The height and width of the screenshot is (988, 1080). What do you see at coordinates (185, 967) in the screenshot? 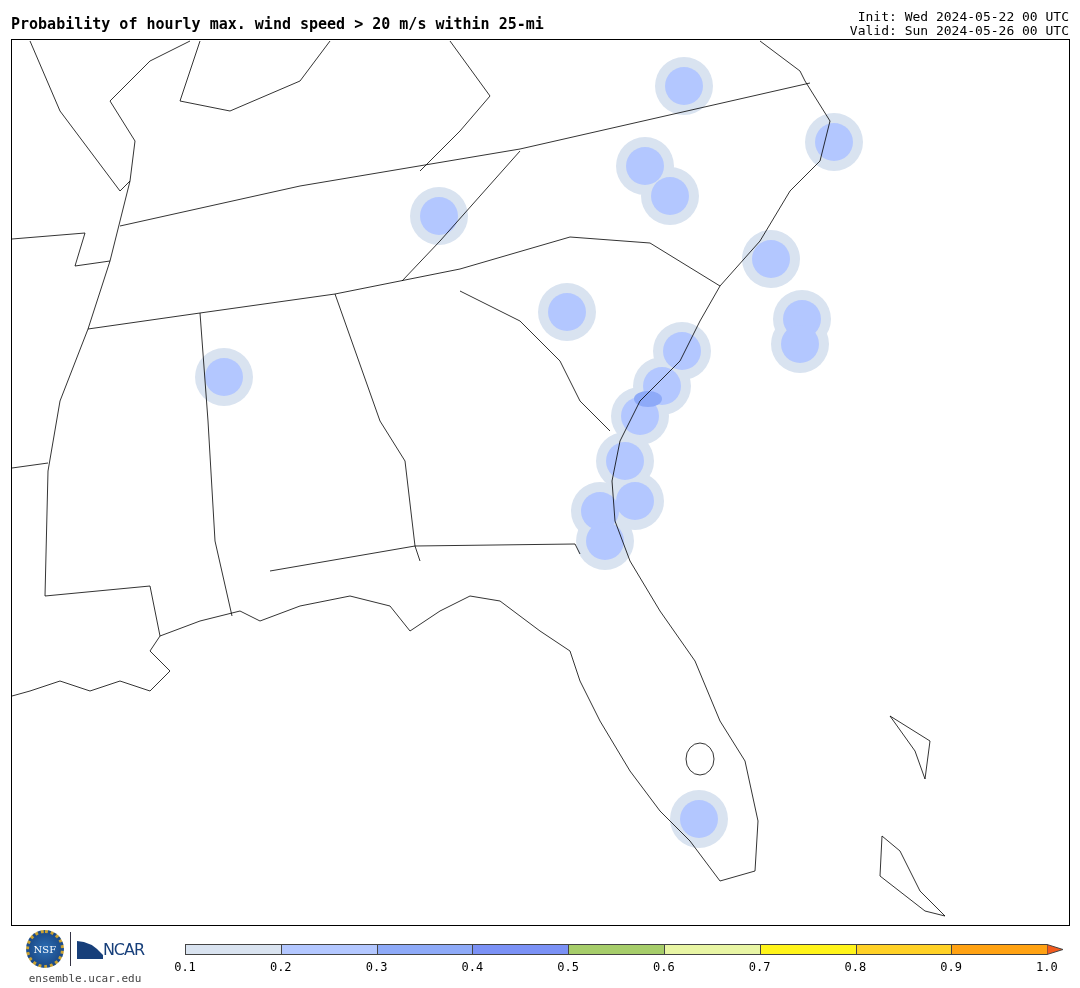
I see `colorbar-tick-label: 0.1` at bounding box center [185, 967].